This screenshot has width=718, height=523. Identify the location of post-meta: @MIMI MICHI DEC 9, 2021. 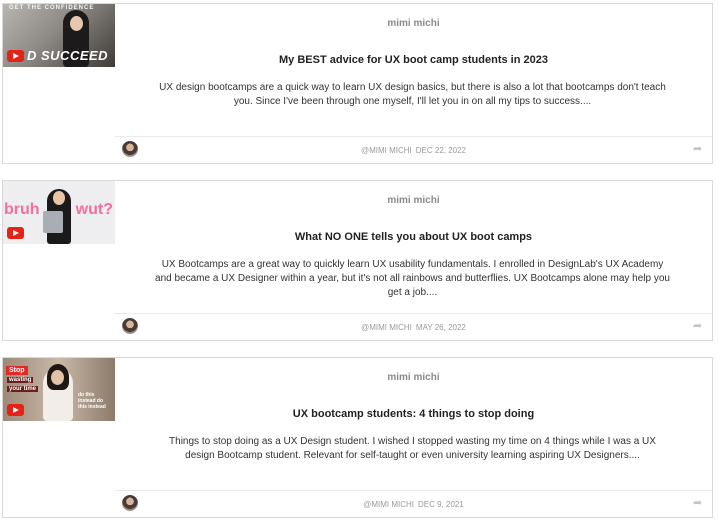
(413, 504).